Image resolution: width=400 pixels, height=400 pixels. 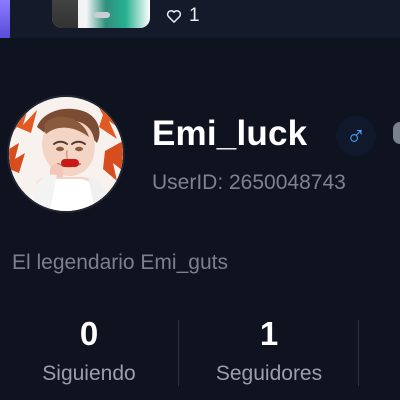 I want to click on following-label: Siguiendo, so click(x=89, y=373).